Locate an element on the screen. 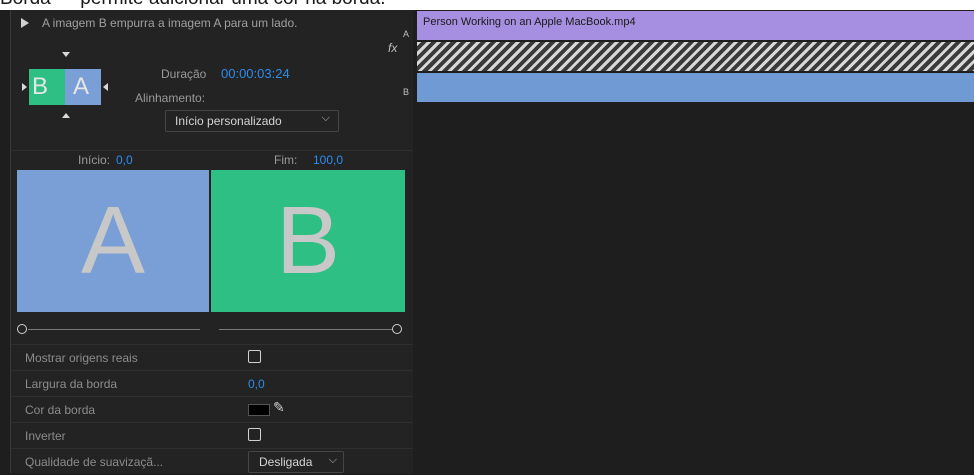  preview-a: A is located at coordinates (113, 241).